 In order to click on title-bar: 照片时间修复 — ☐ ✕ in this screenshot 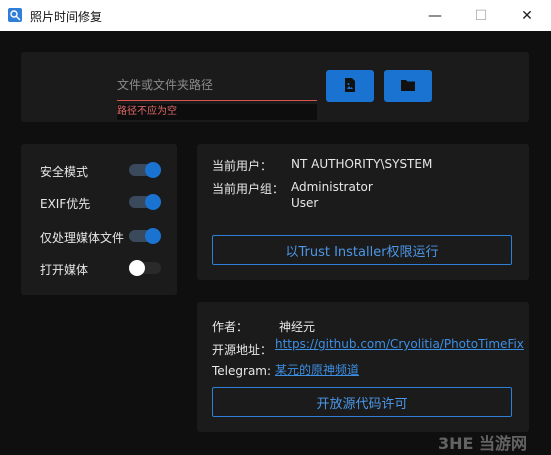, I will do `click(275, 15)`.